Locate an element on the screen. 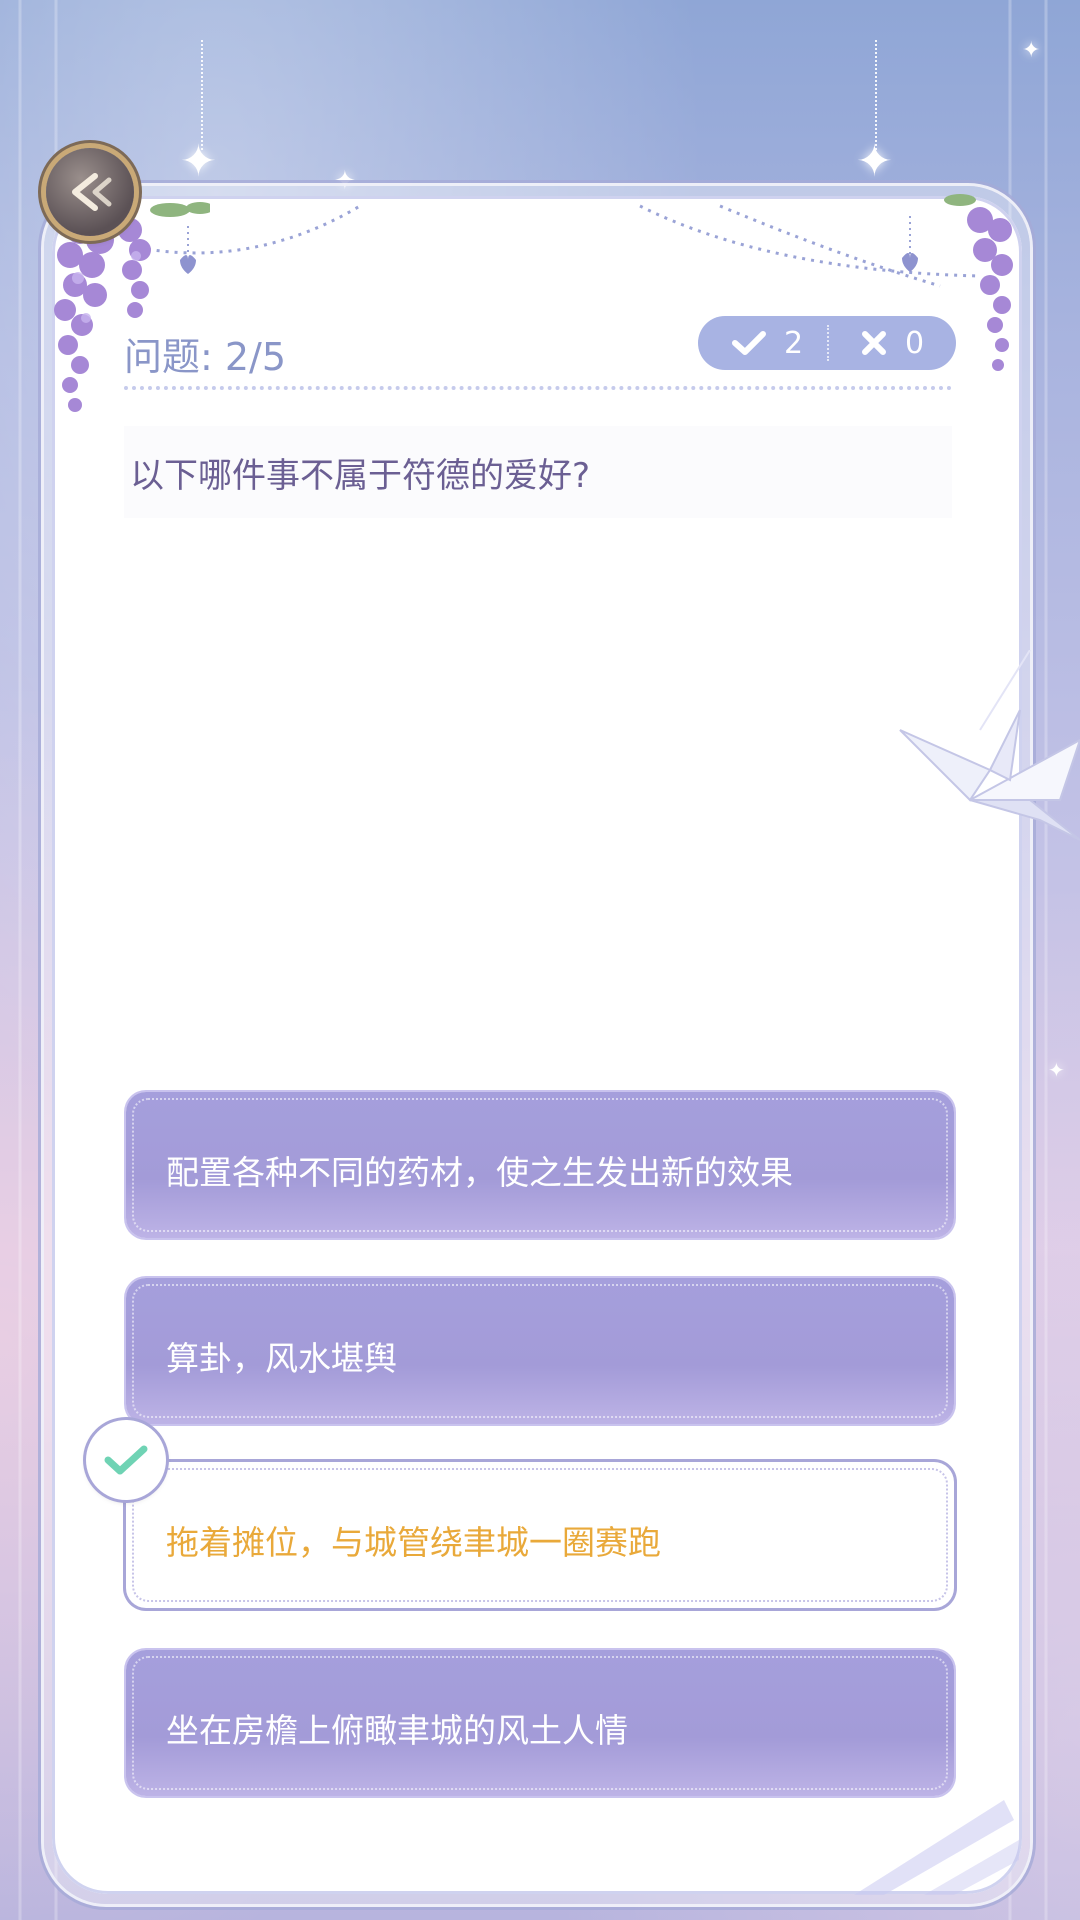 The width and height of the screenshot is (1080, 1920). answer-option-4: 坐在房檐上俯瞰聿城的风土人情 is located at coordinates (540, 1723).